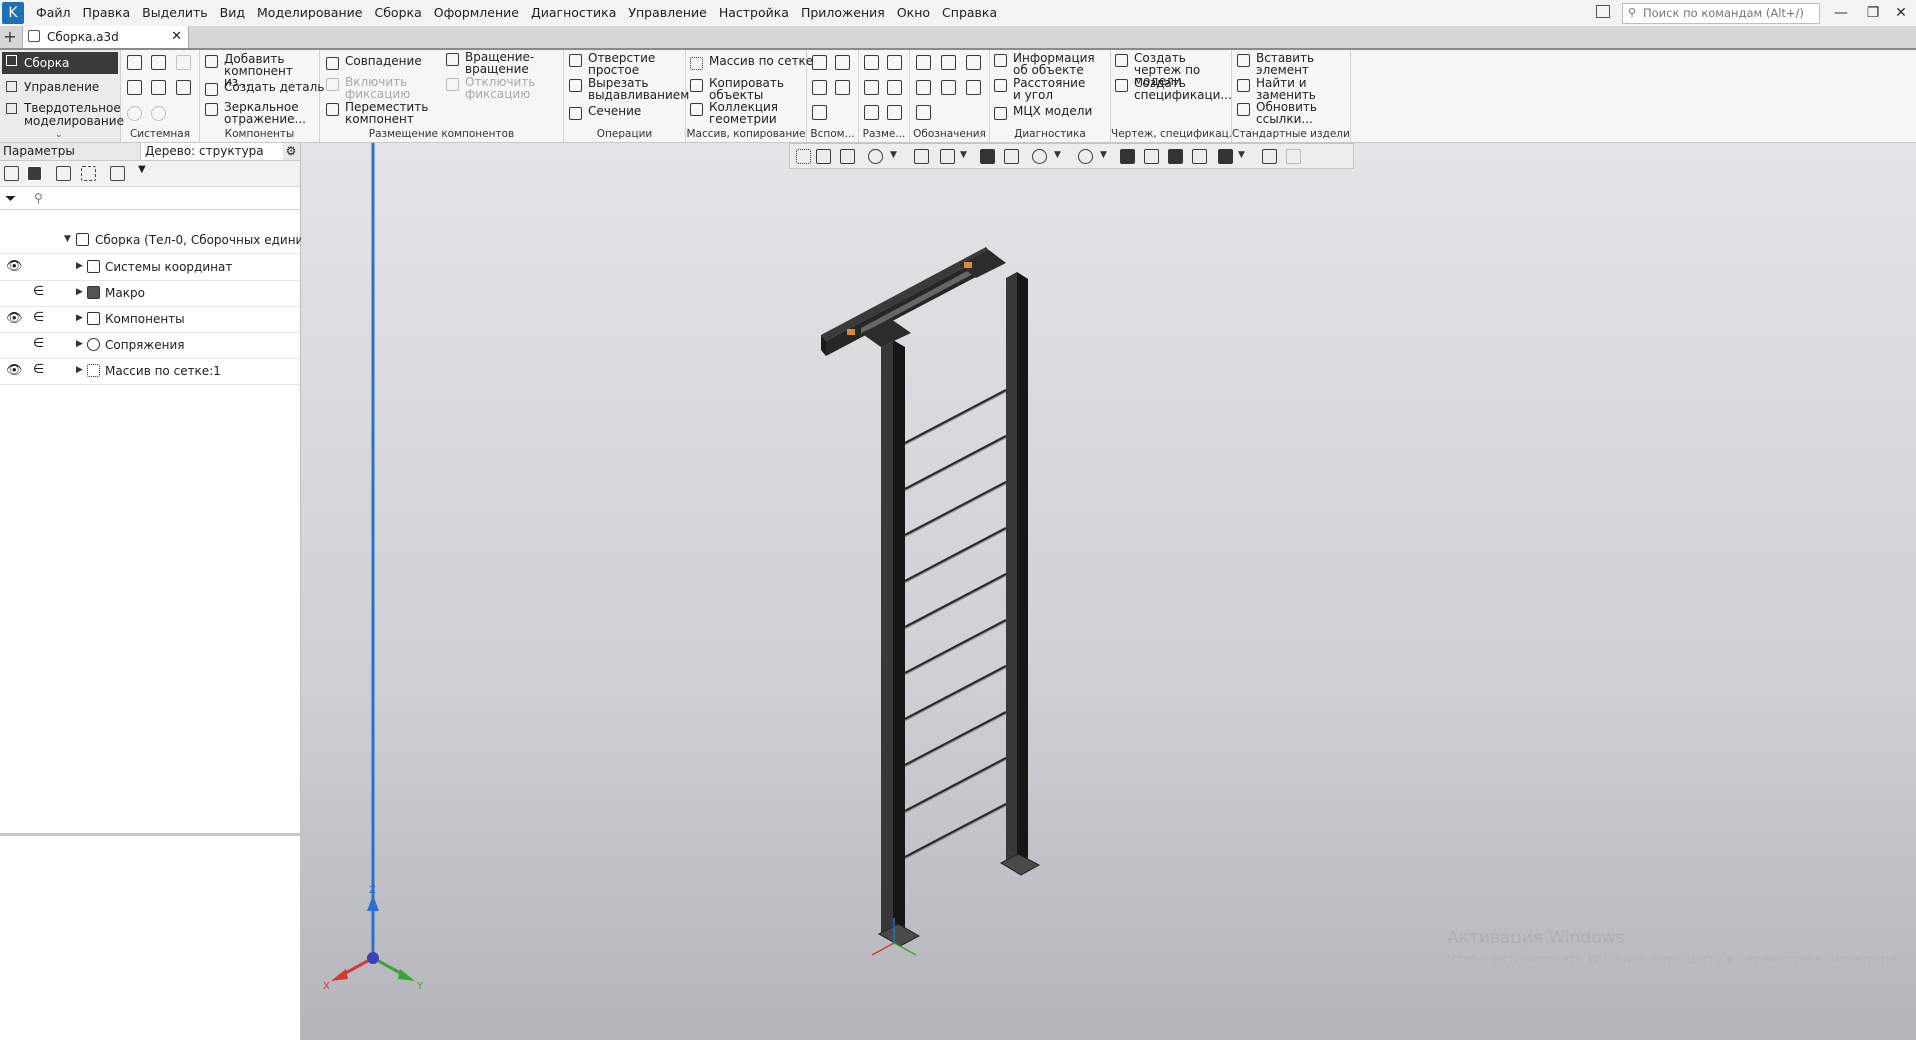 Image resolution: width=1916 pixels, height=1040 pixels. I want to click on angular-dim-icon, so click(894, 62).